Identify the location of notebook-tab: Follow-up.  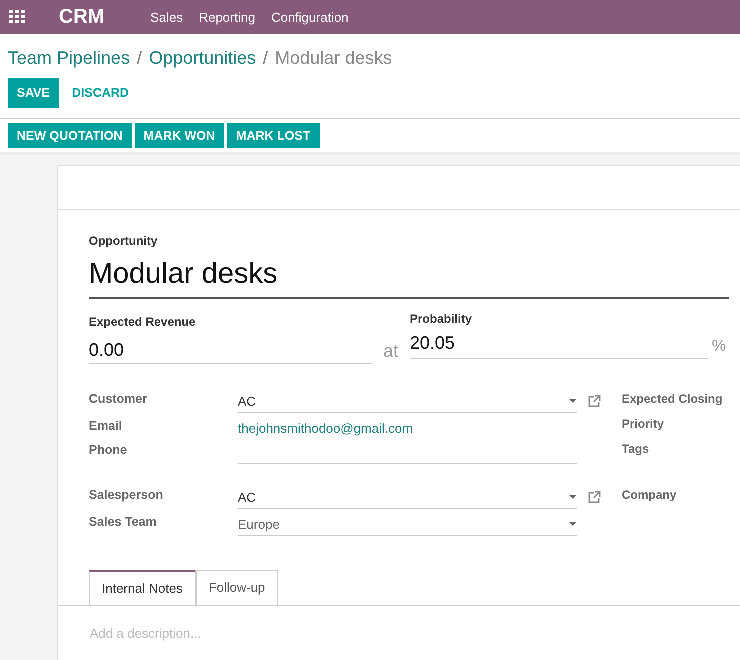
(237, 587).